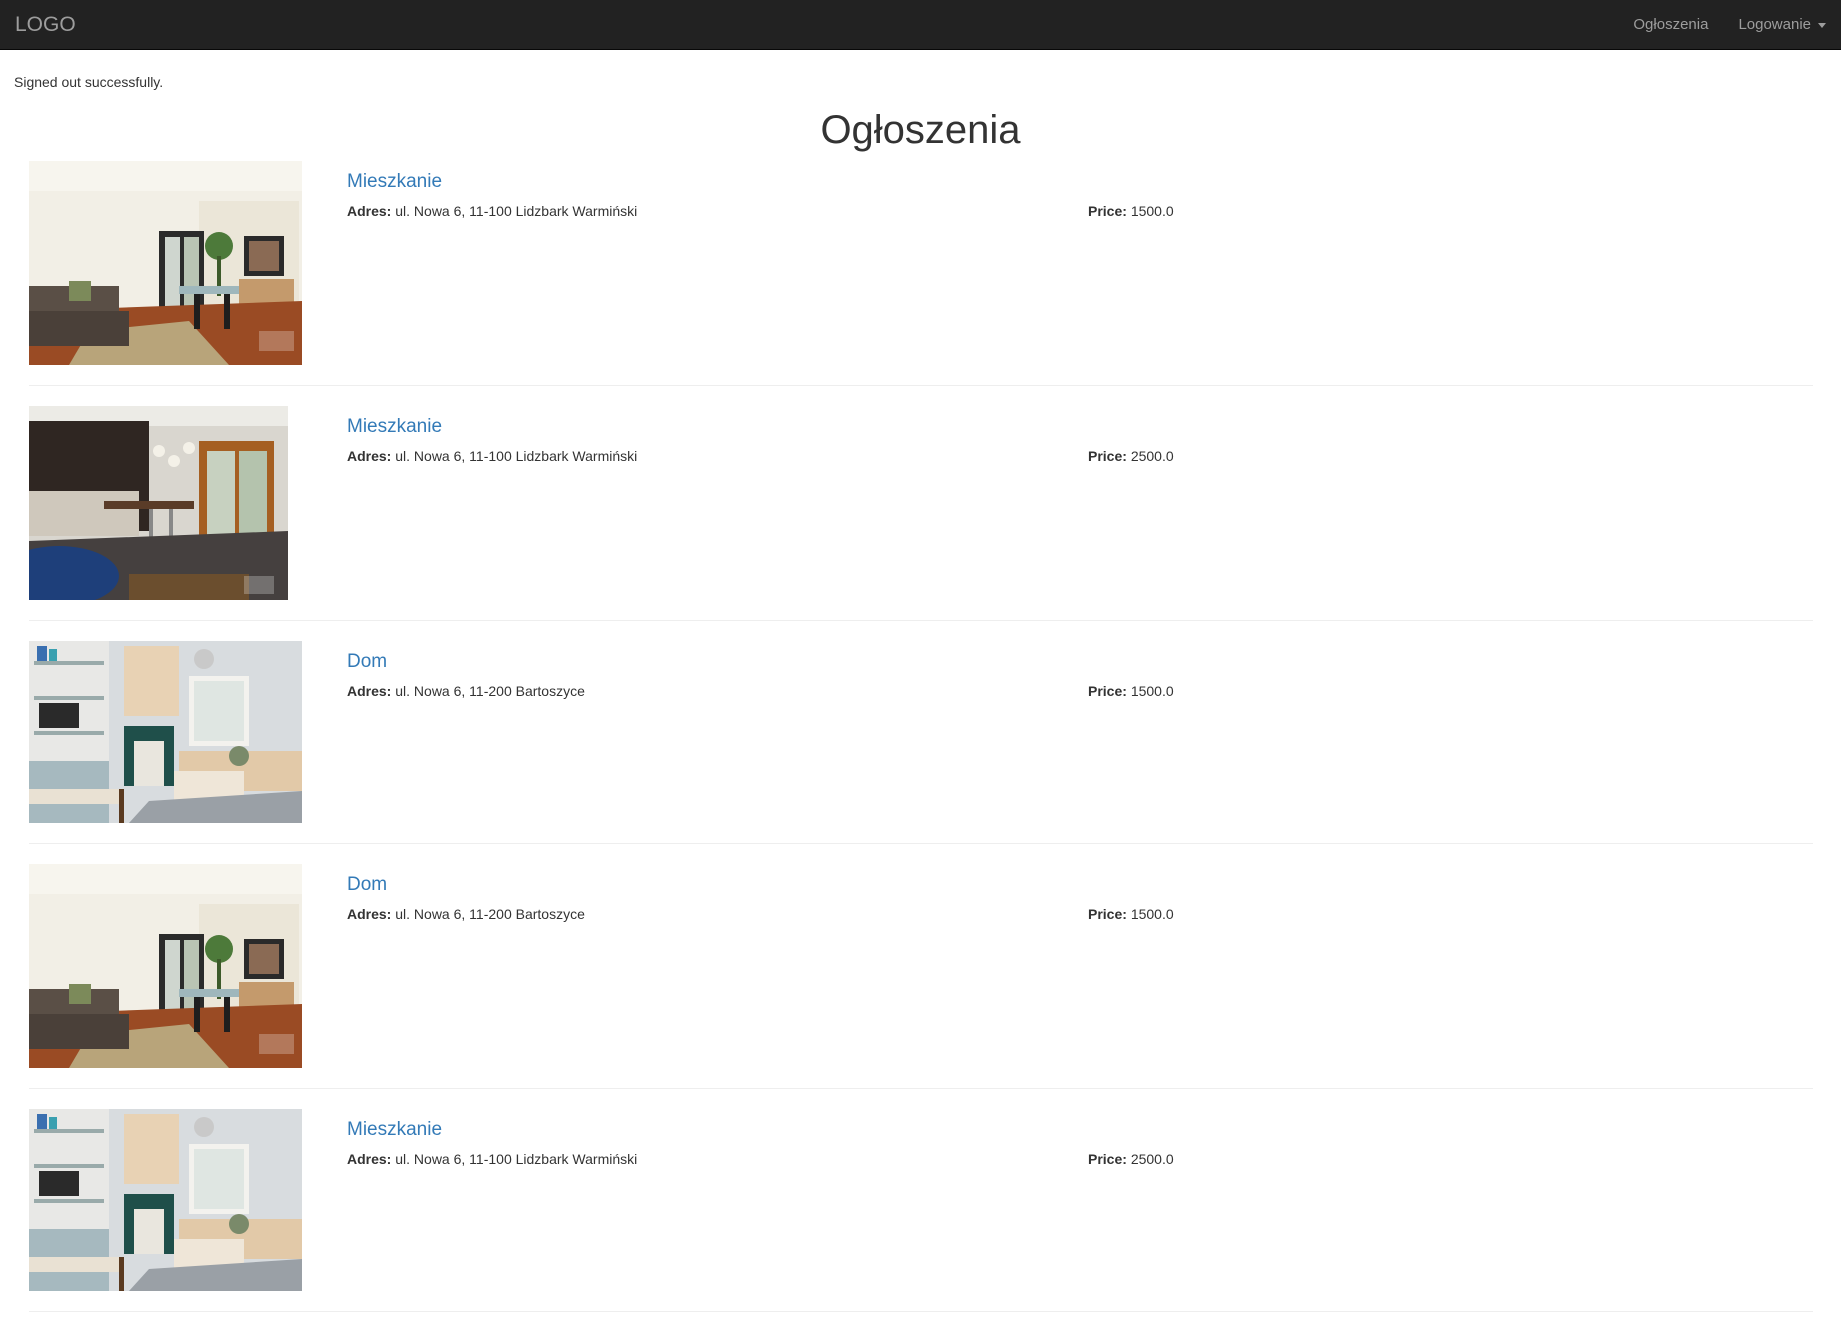 The height and width of the screenshot is (1321, 1841). I want to click on flash-notice: Signed out successfully., so click(89, 82).